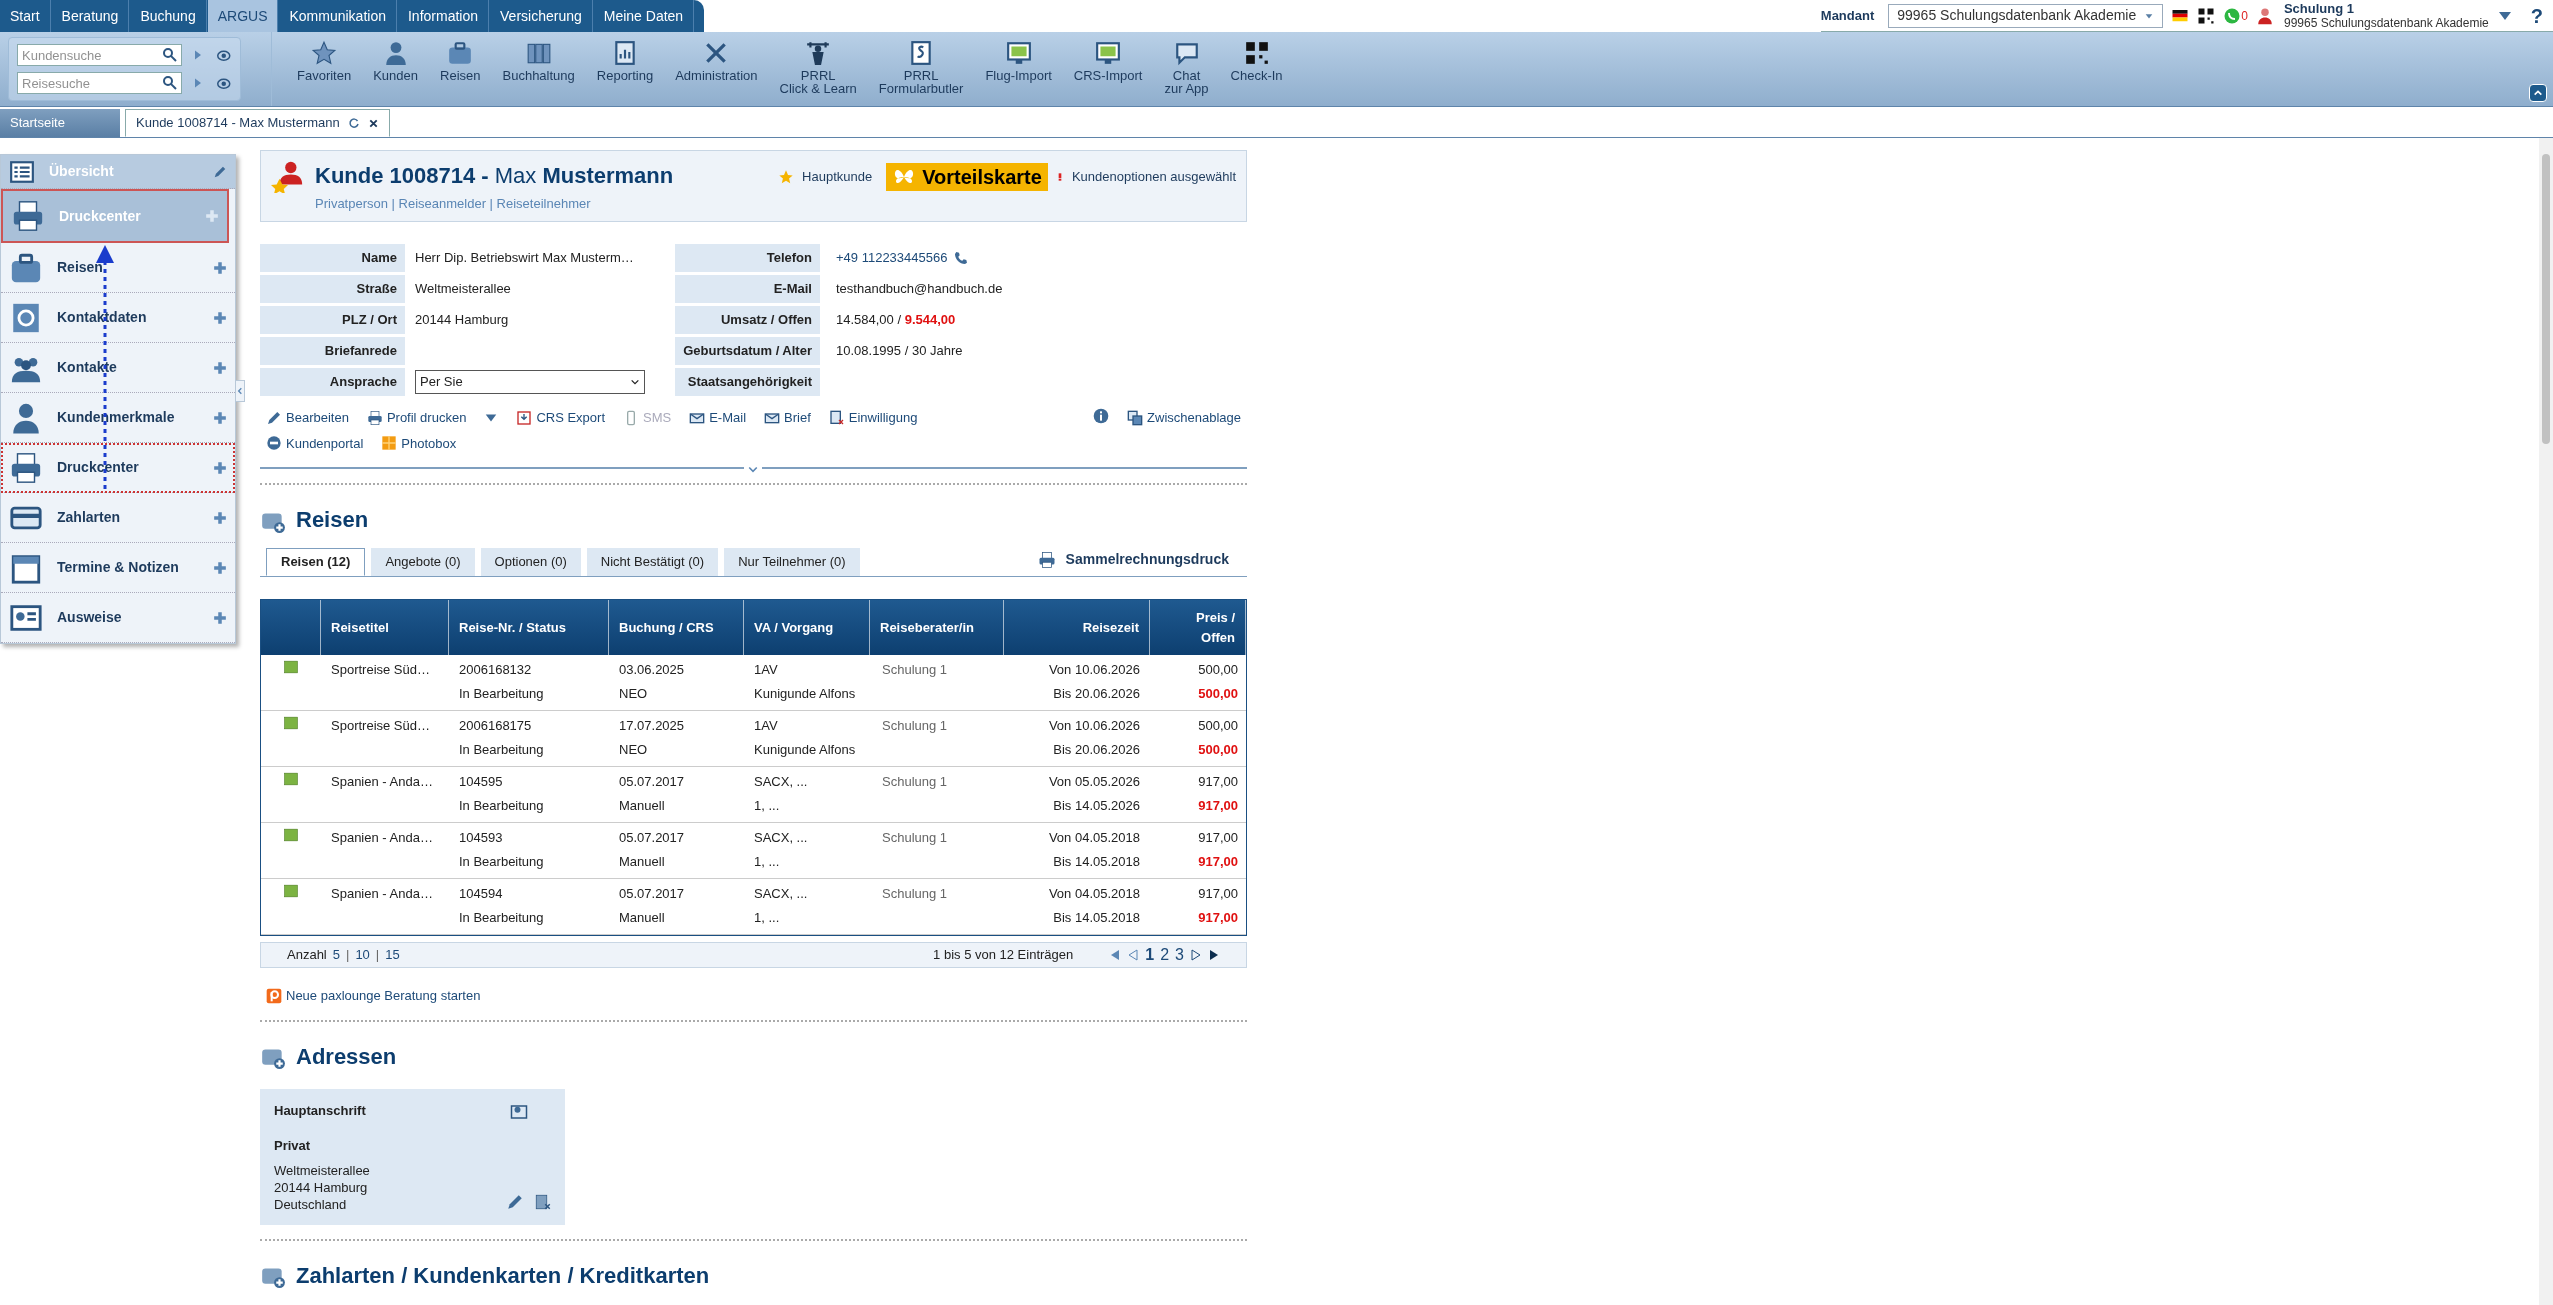 The width and height of the screenshot is (2553, 1305). I want to click on map-icon, so click(519, 1111).